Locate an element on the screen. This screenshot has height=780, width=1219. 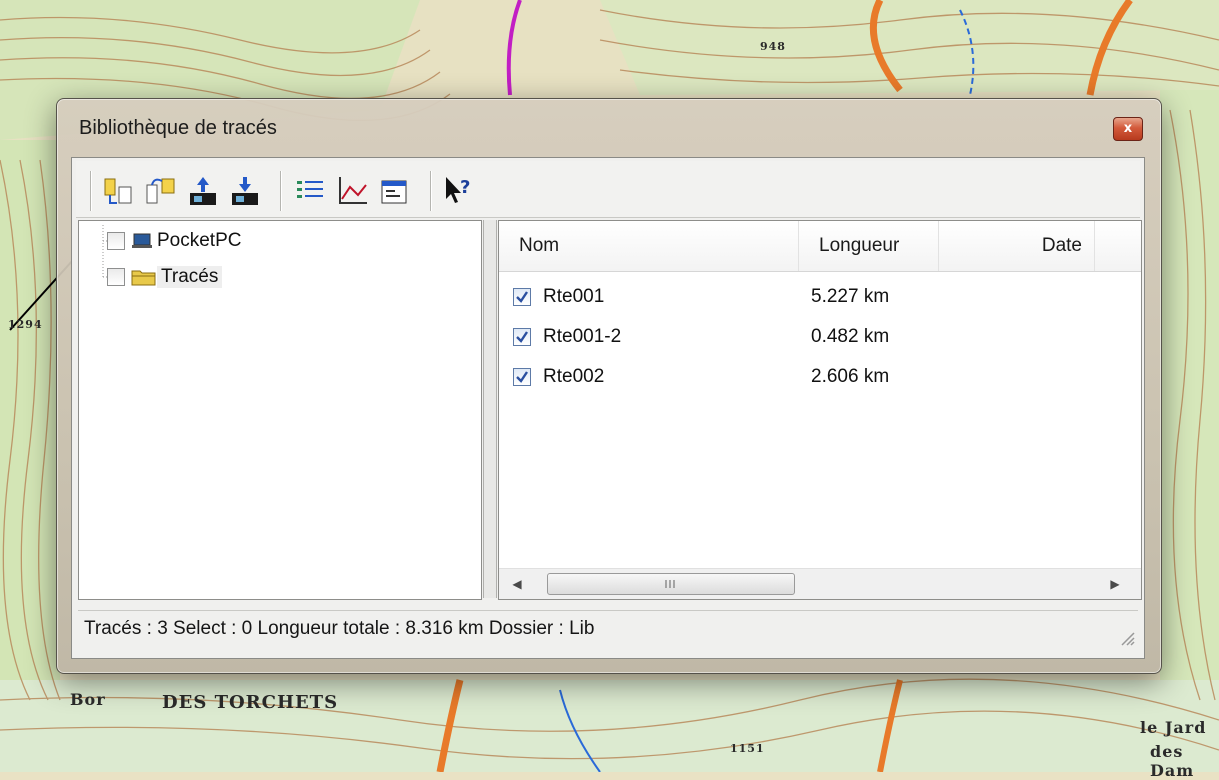
map-label-dam: des Dam is located at coordinates (1172, 761).